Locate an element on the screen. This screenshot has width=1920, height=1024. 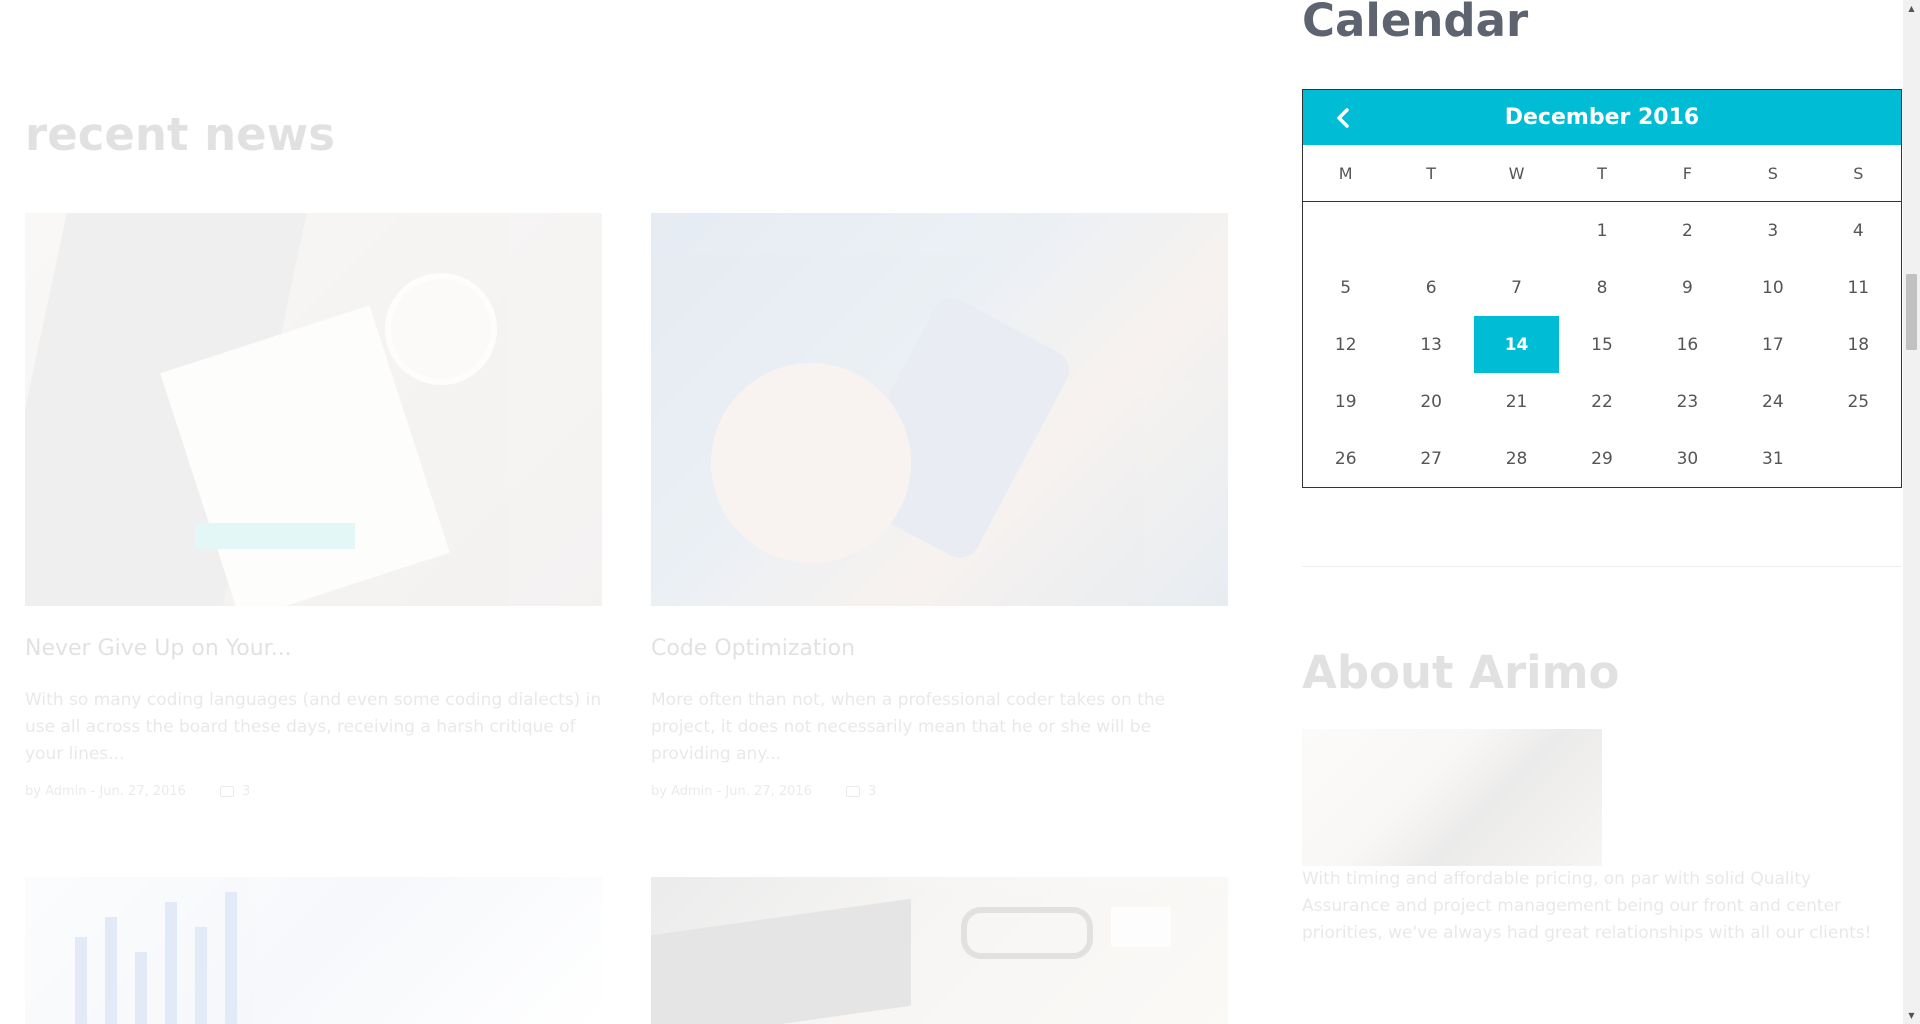
calendar-day: 16 is located at coordinates (1687, 344).